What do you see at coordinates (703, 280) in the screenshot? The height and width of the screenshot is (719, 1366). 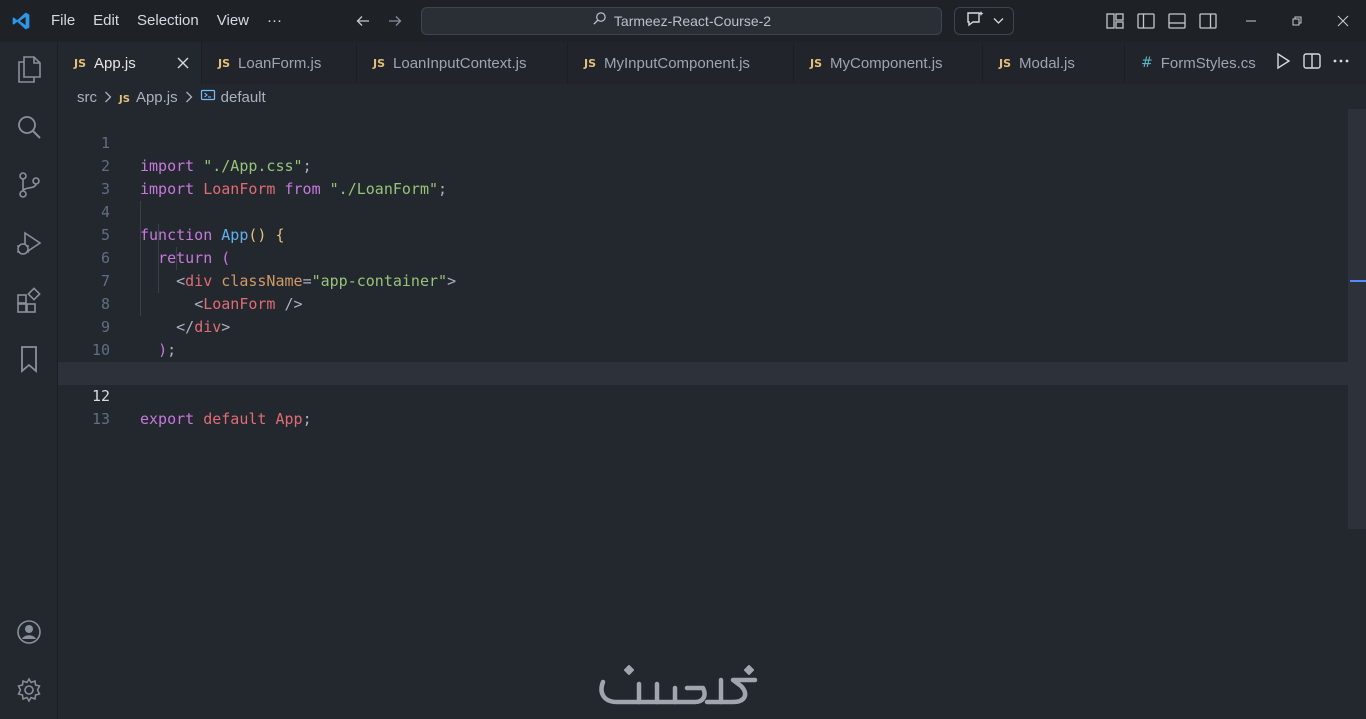 I see `code-line: 7 <LoanForm />` at bounding box center [703, 280].